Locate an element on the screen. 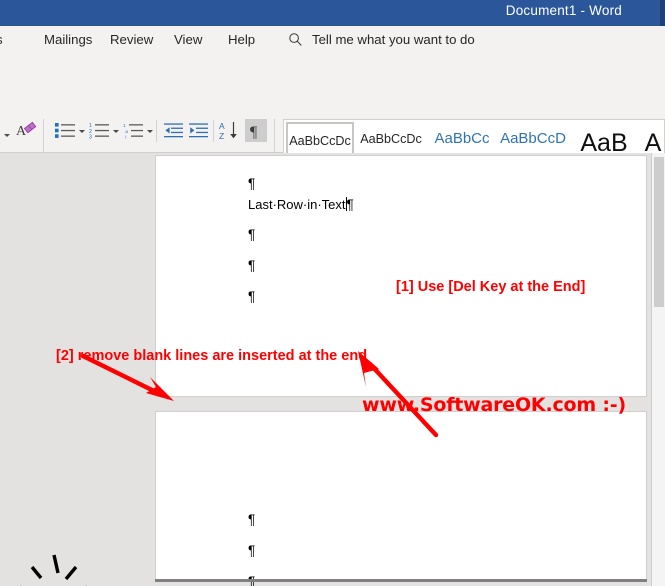 This screenshot has height=586, width=665. numbering-caret-icon is located at coordinates (116, 131).